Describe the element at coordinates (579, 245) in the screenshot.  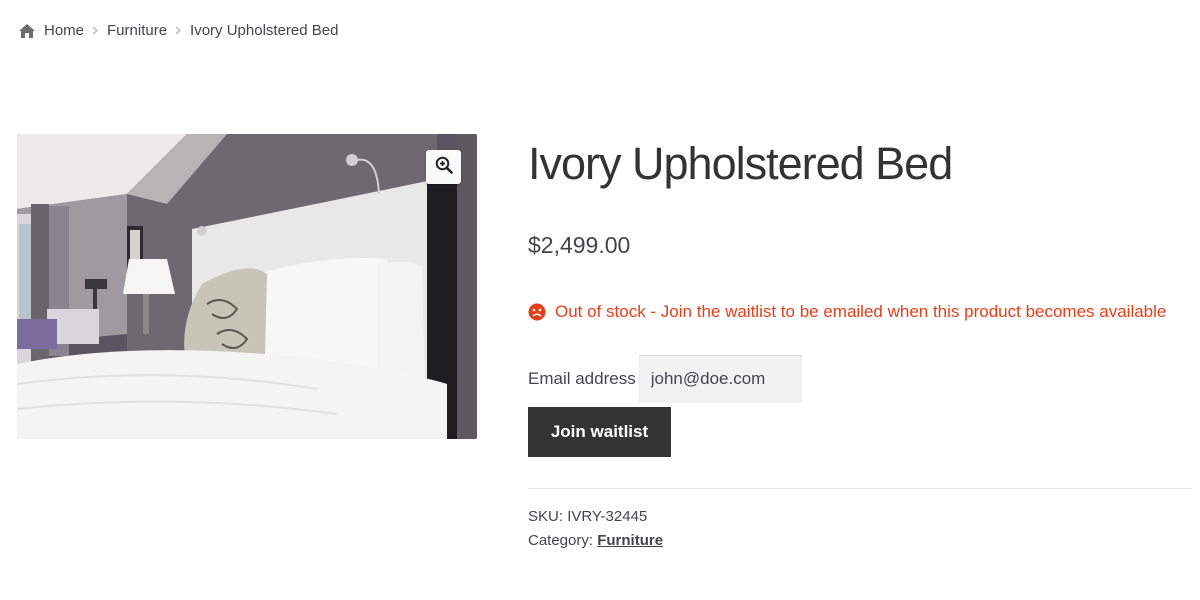
I see `product-price: $2,499.00` at that location.